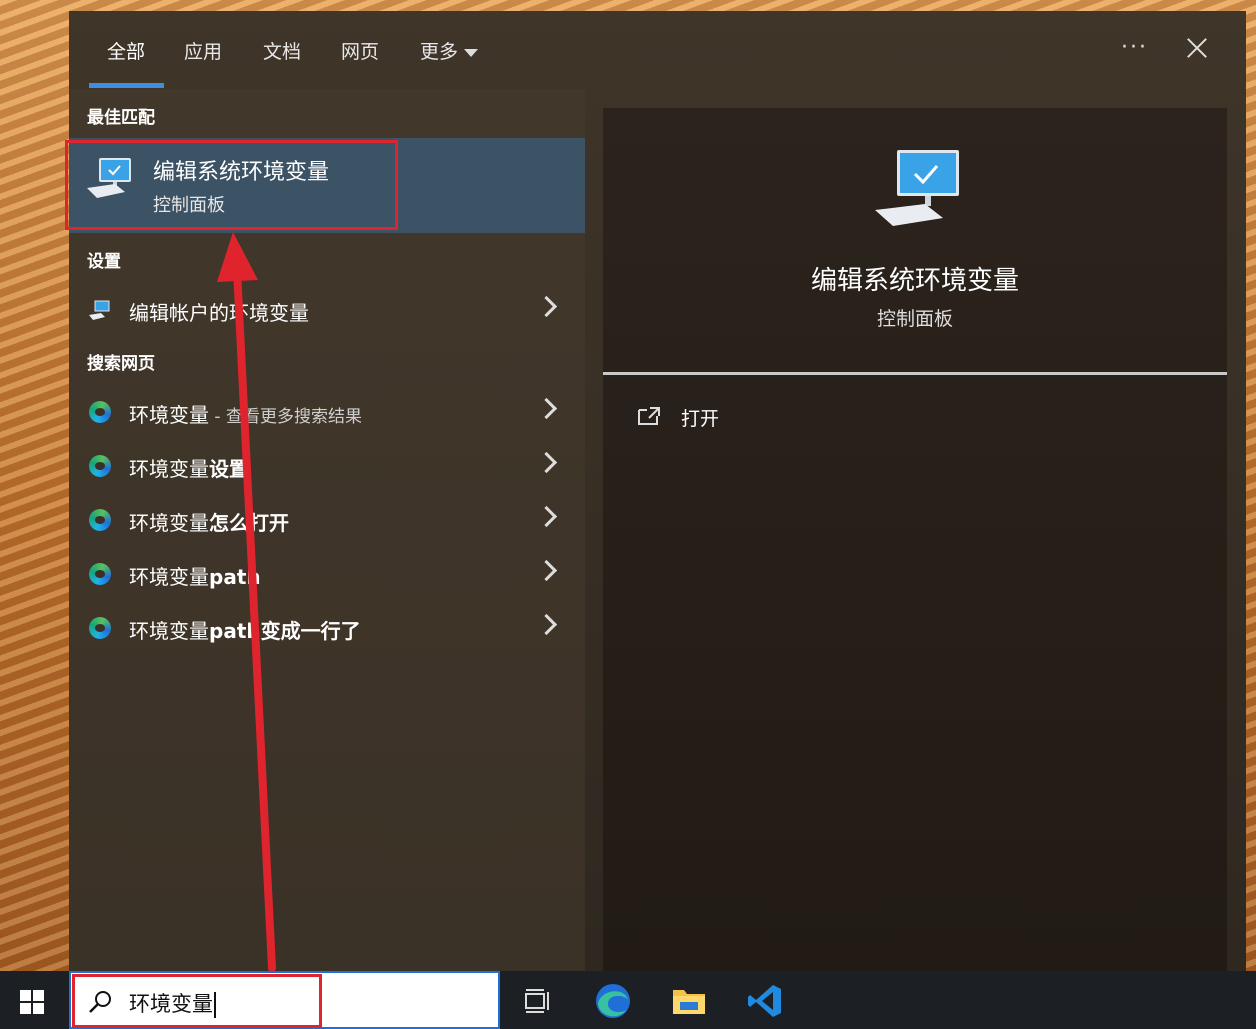  What do you see at coordinates (203, 52) in the screenshot?
I see `tab-apps: 应用` at bounding box center [203, 52].